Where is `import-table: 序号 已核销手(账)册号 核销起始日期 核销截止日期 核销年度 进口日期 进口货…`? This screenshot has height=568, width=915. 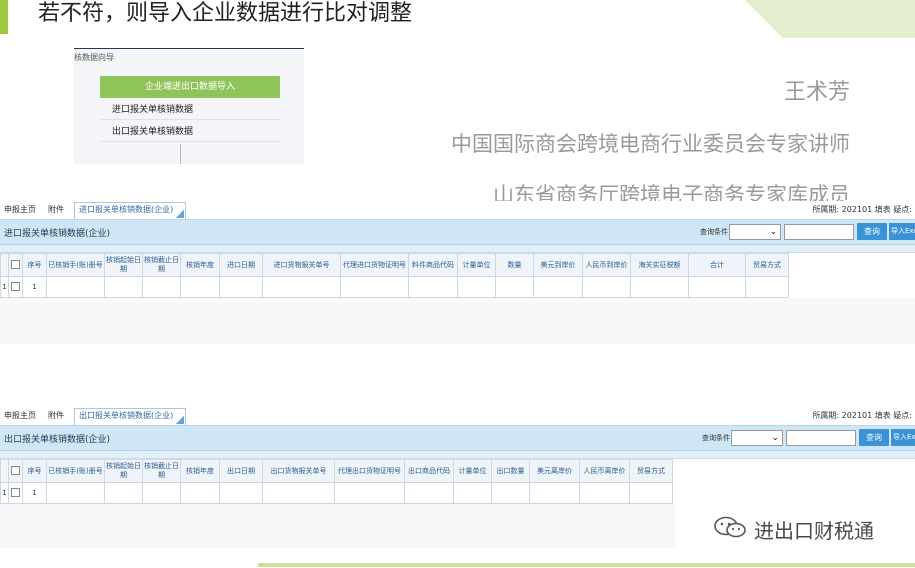
import-table: 序号 已核销手(账)册号 核销起始日期 核销截止日期 核销年度 进口日期 进口货… is located at coordinates (394, 275).